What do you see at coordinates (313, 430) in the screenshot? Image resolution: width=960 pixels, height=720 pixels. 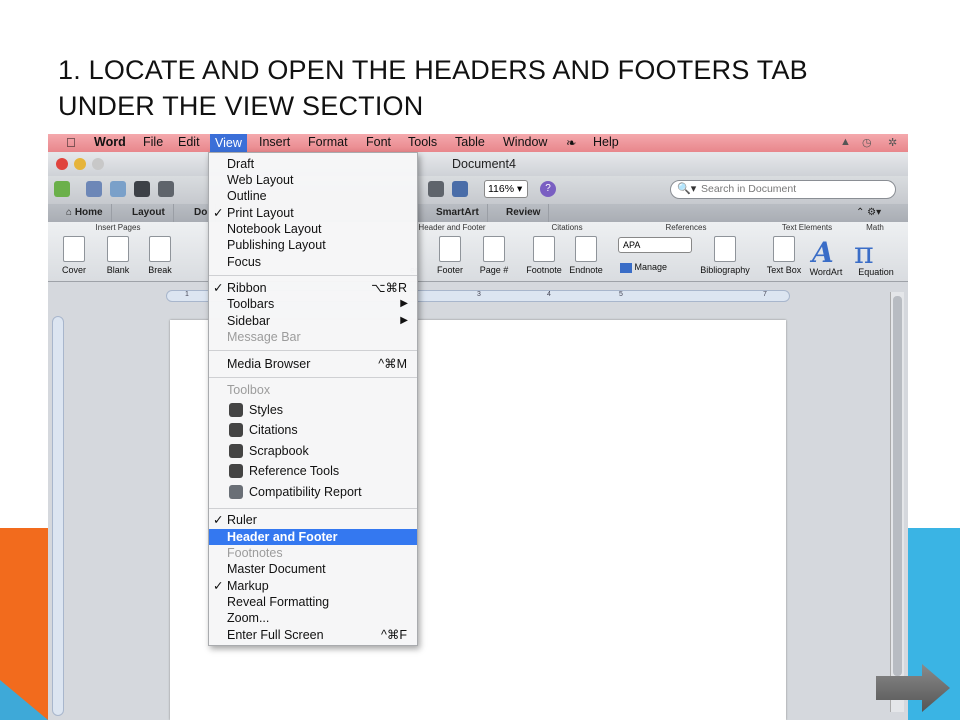 I see `menu-item-citations: Citations` at bounding box center [313, 430].